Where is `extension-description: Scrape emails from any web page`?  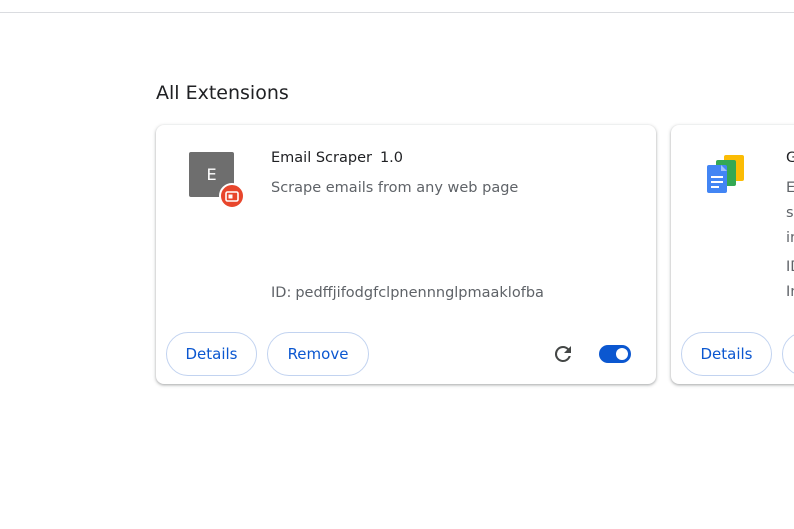
extension-description: Scrape emails from any web page is located at coordinates (395, 188).